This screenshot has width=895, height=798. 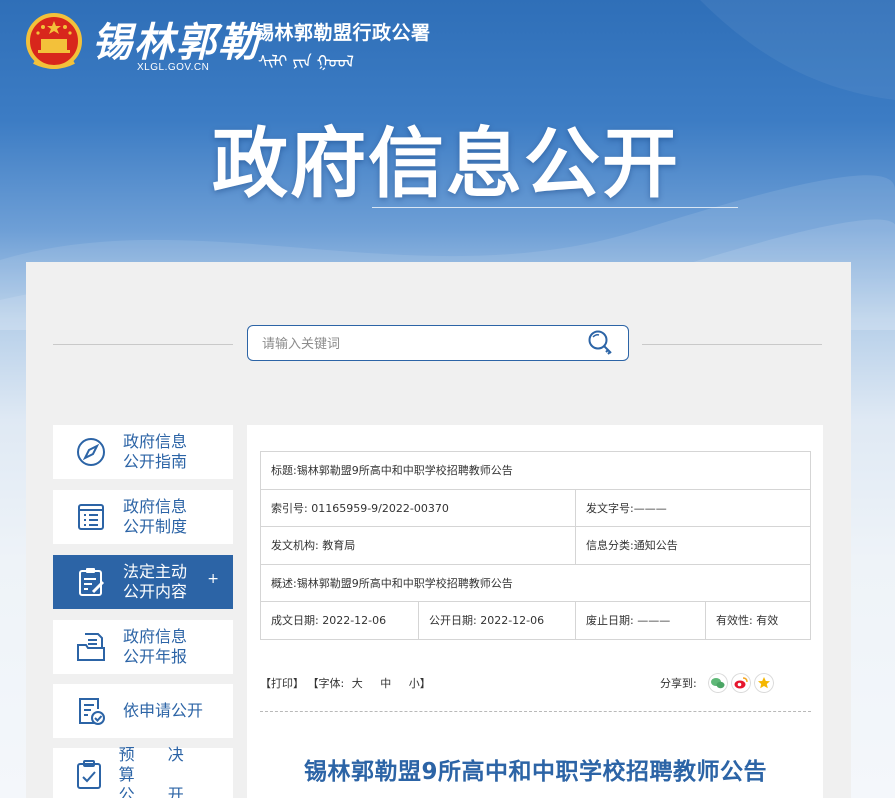 What do you see at coordinates (422, 344) in the screenshot?
I see `search-input` at bounding box center [422, 344].